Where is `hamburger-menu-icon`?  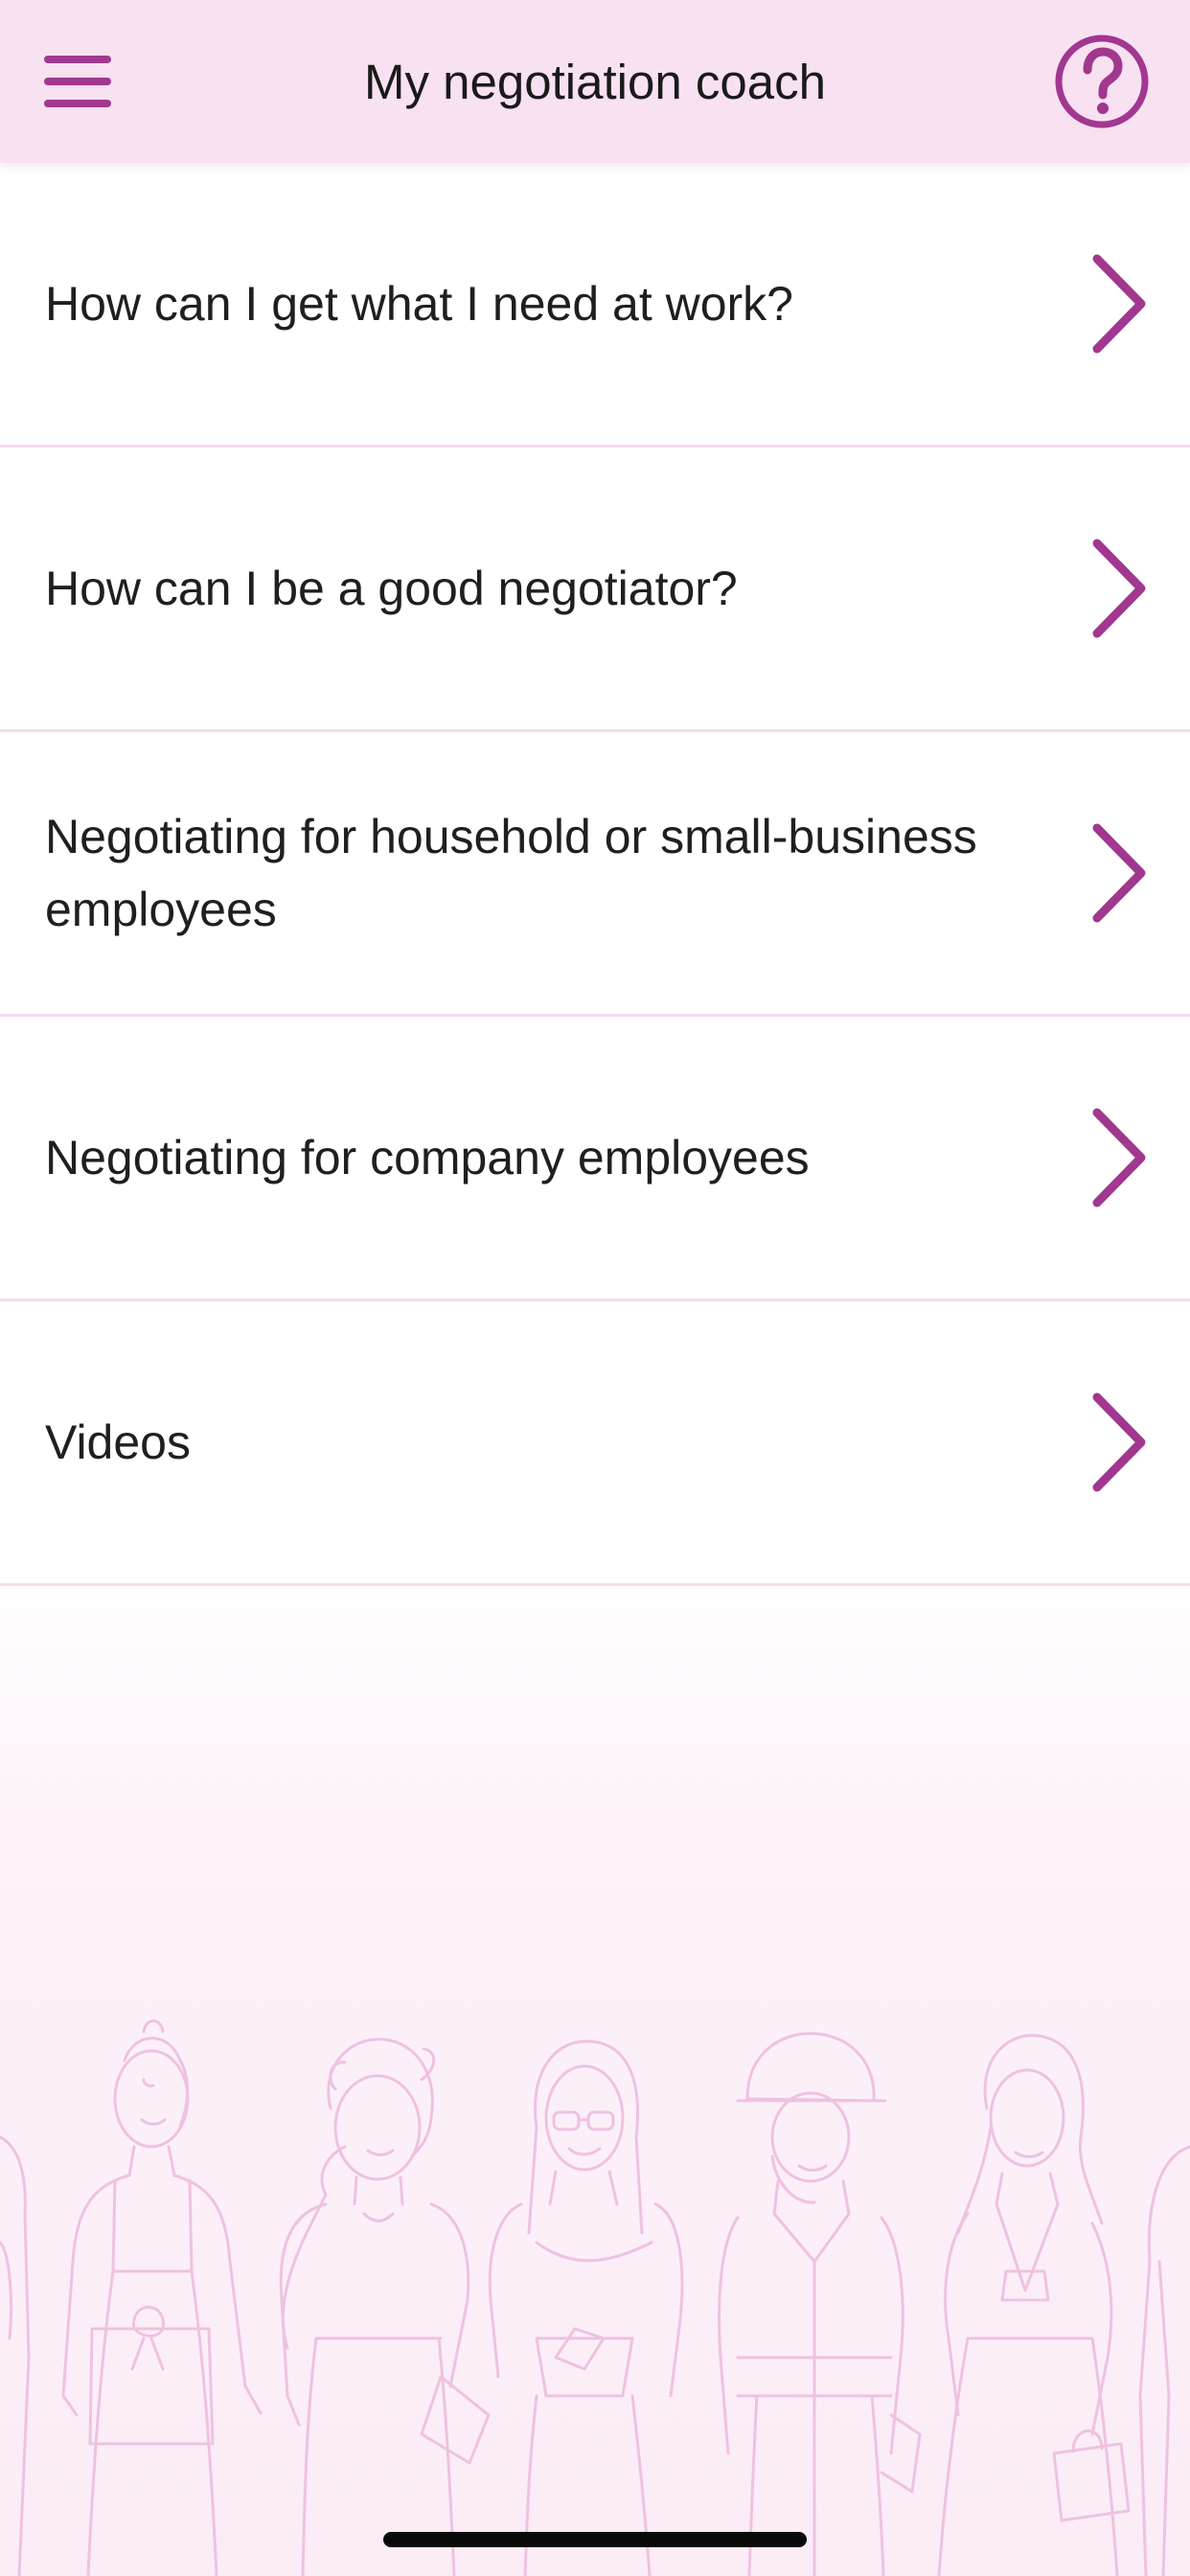 hamburger-menu-icon is located at coordinates (78, 81).